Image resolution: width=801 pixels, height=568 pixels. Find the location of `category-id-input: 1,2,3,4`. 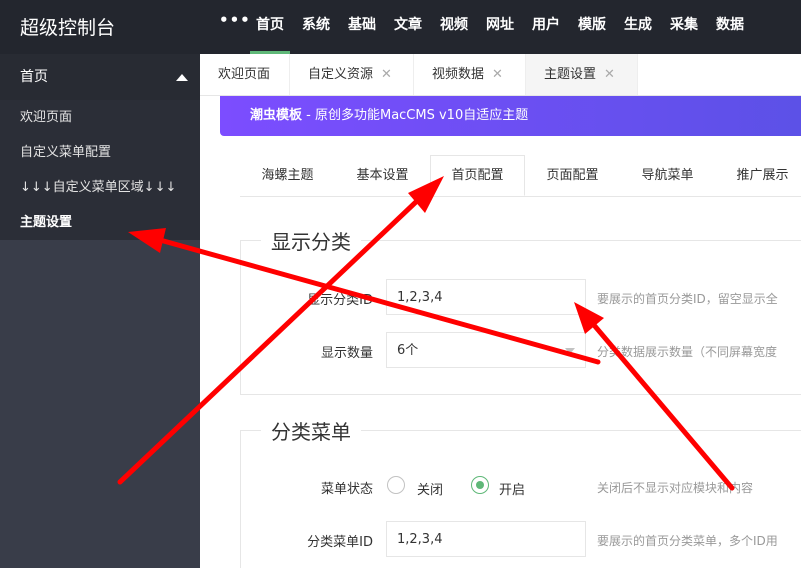

category-id-input: 1,2,3,4 is located at coordinates (486, 297).